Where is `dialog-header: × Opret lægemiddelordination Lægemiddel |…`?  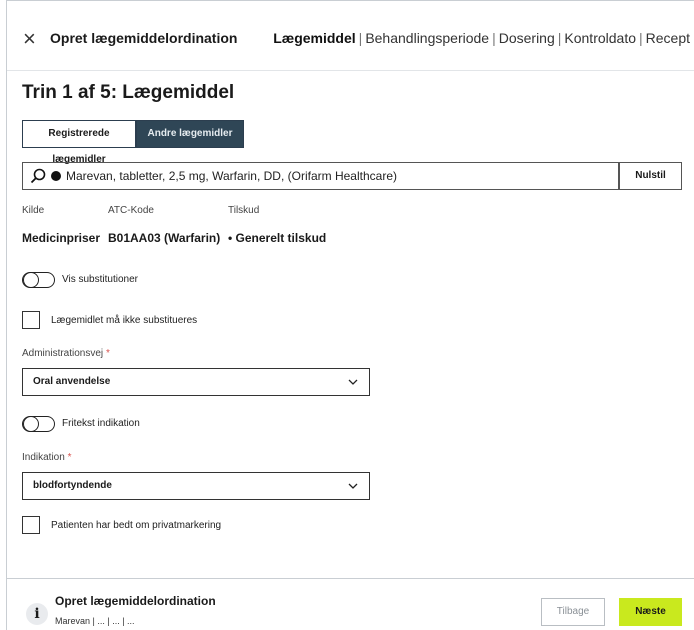
dialog-header: × Opret lægemiddelordination Lægemiddel |… is located at coordinates (350, 35).